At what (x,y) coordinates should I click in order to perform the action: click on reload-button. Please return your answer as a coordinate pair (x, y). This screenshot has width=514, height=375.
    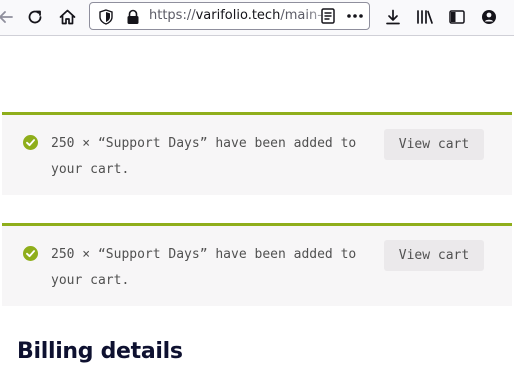
    Looking at the image, I should click on (35, 17).